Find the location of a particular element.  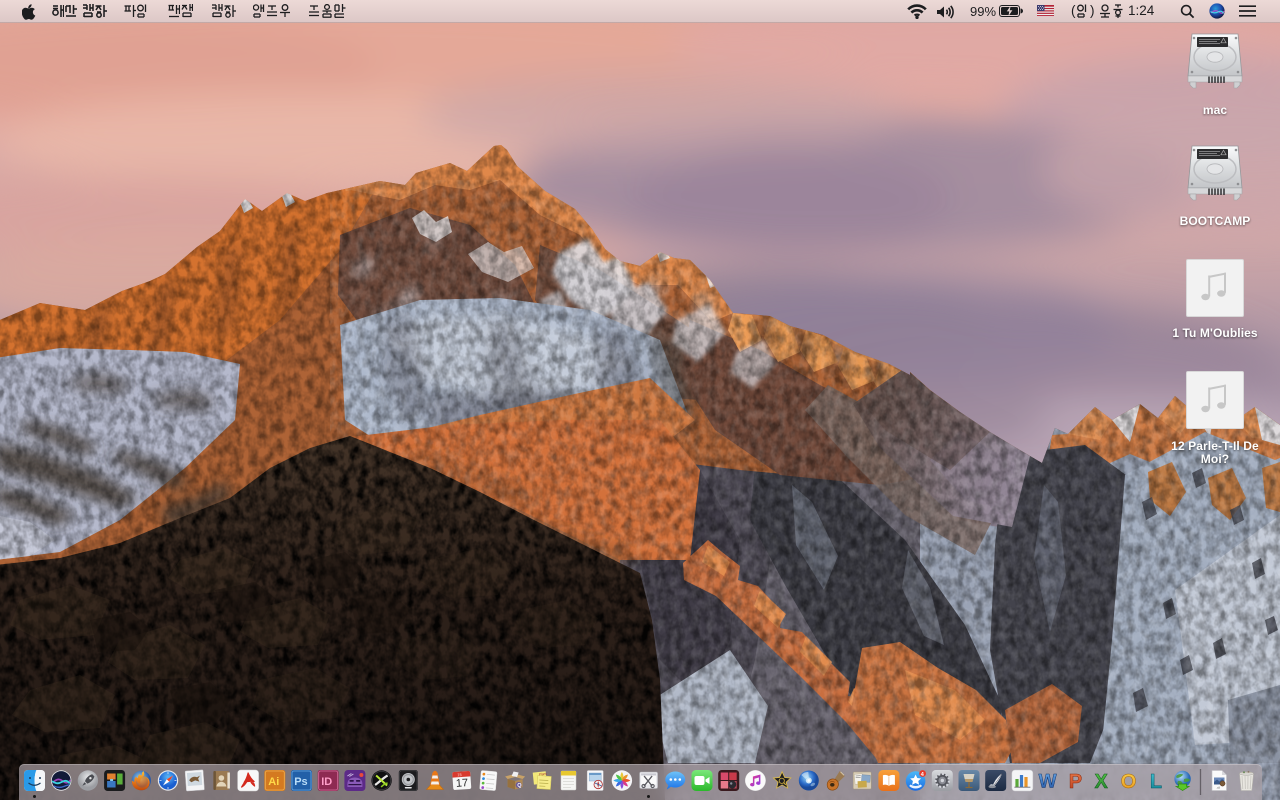

svg-text: Ai is located at coordinates (273, 782).